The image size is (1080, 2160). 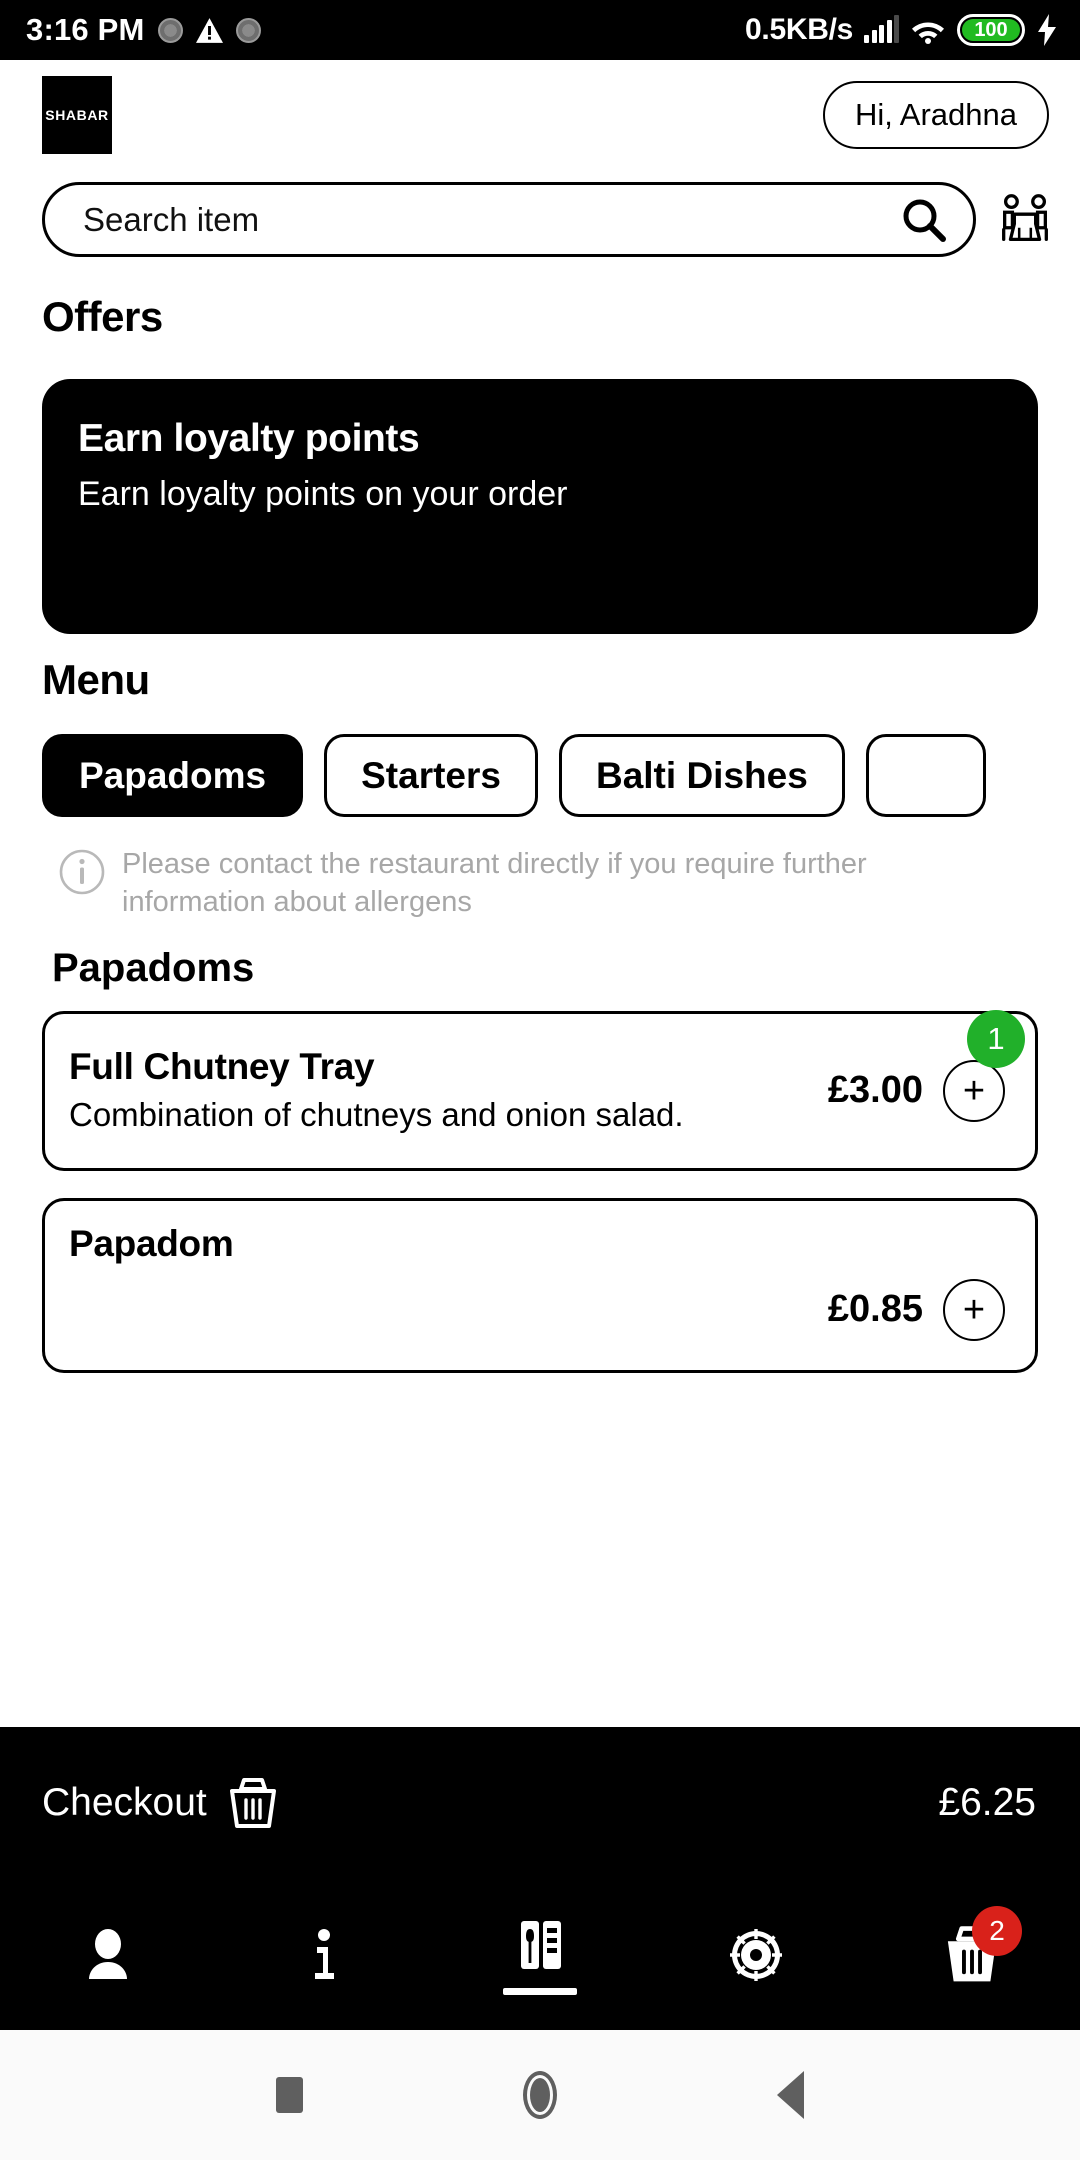 I want to click on wifi-icon, so click(x=928, y=33).